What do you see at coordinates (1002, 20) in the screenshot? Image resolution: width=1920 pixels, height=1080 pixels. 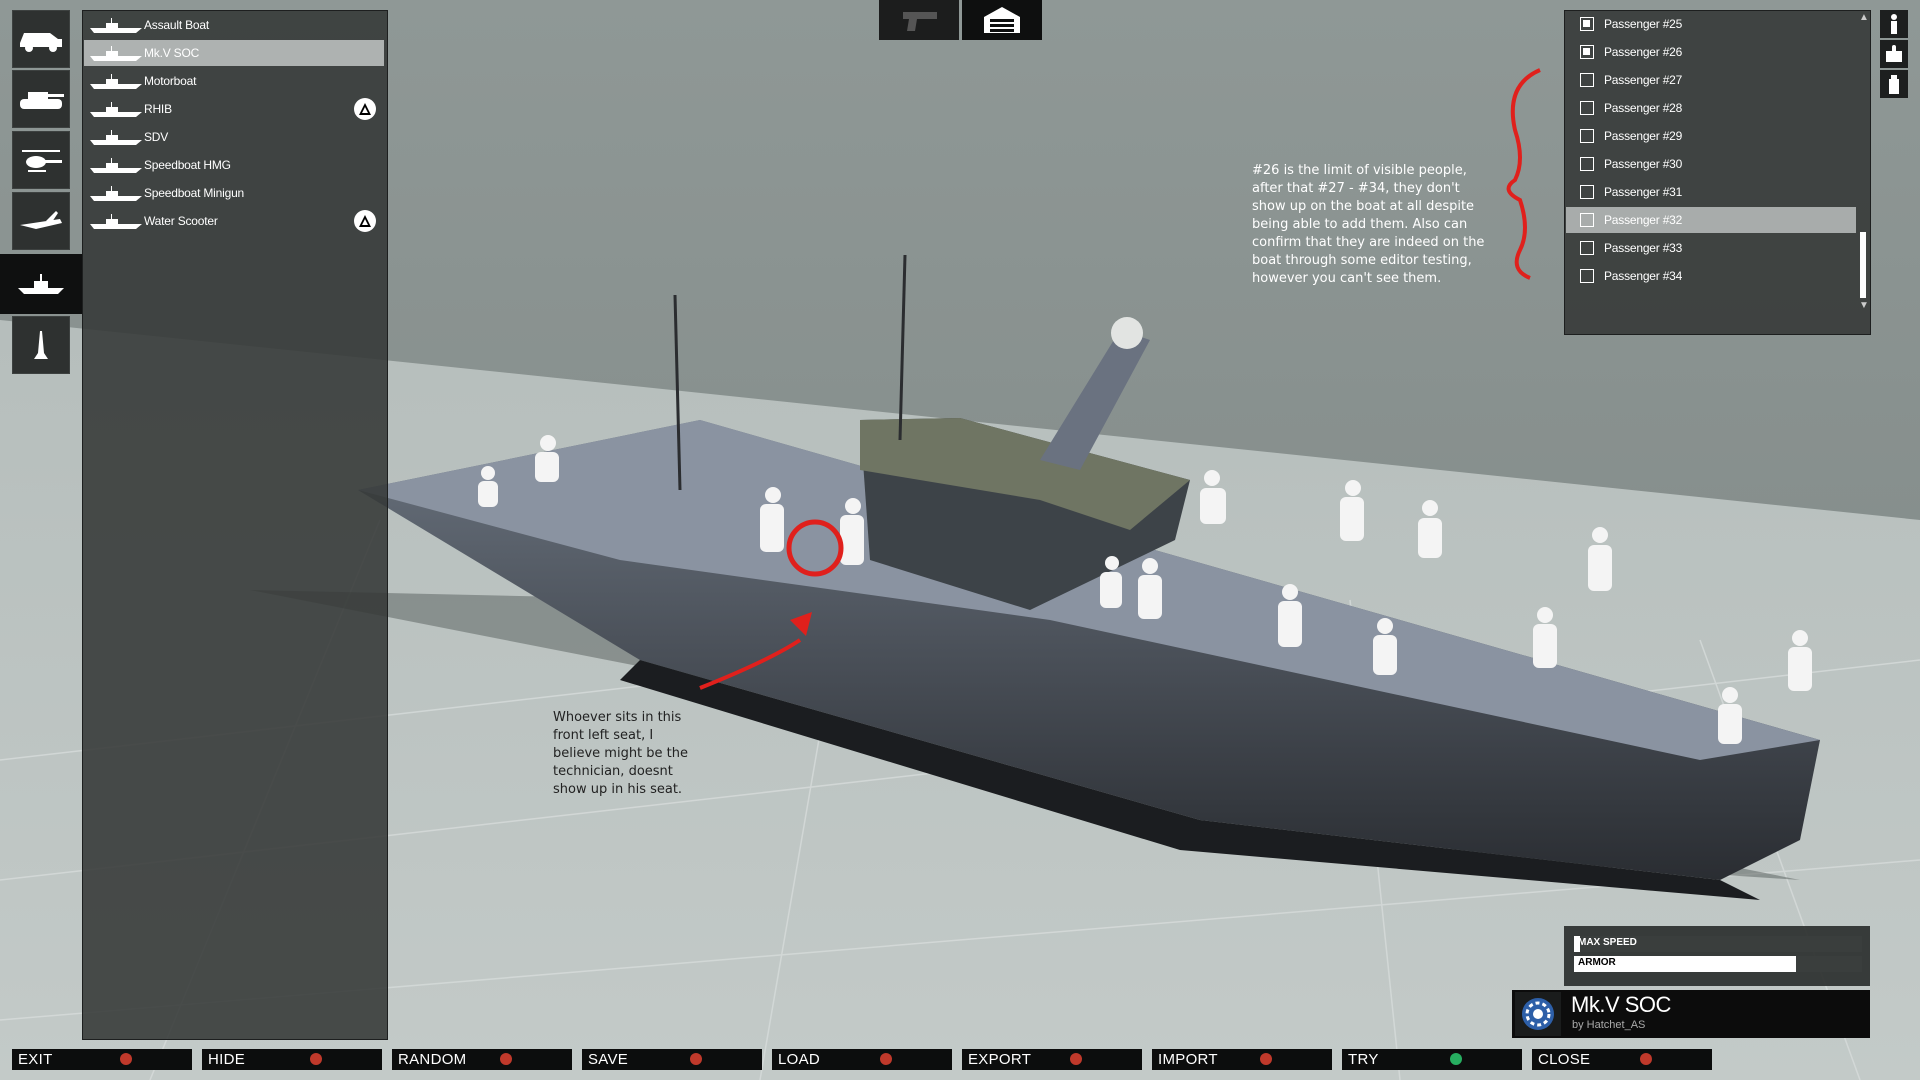 I see `garage-tab` at bounding box center [1002, 20].